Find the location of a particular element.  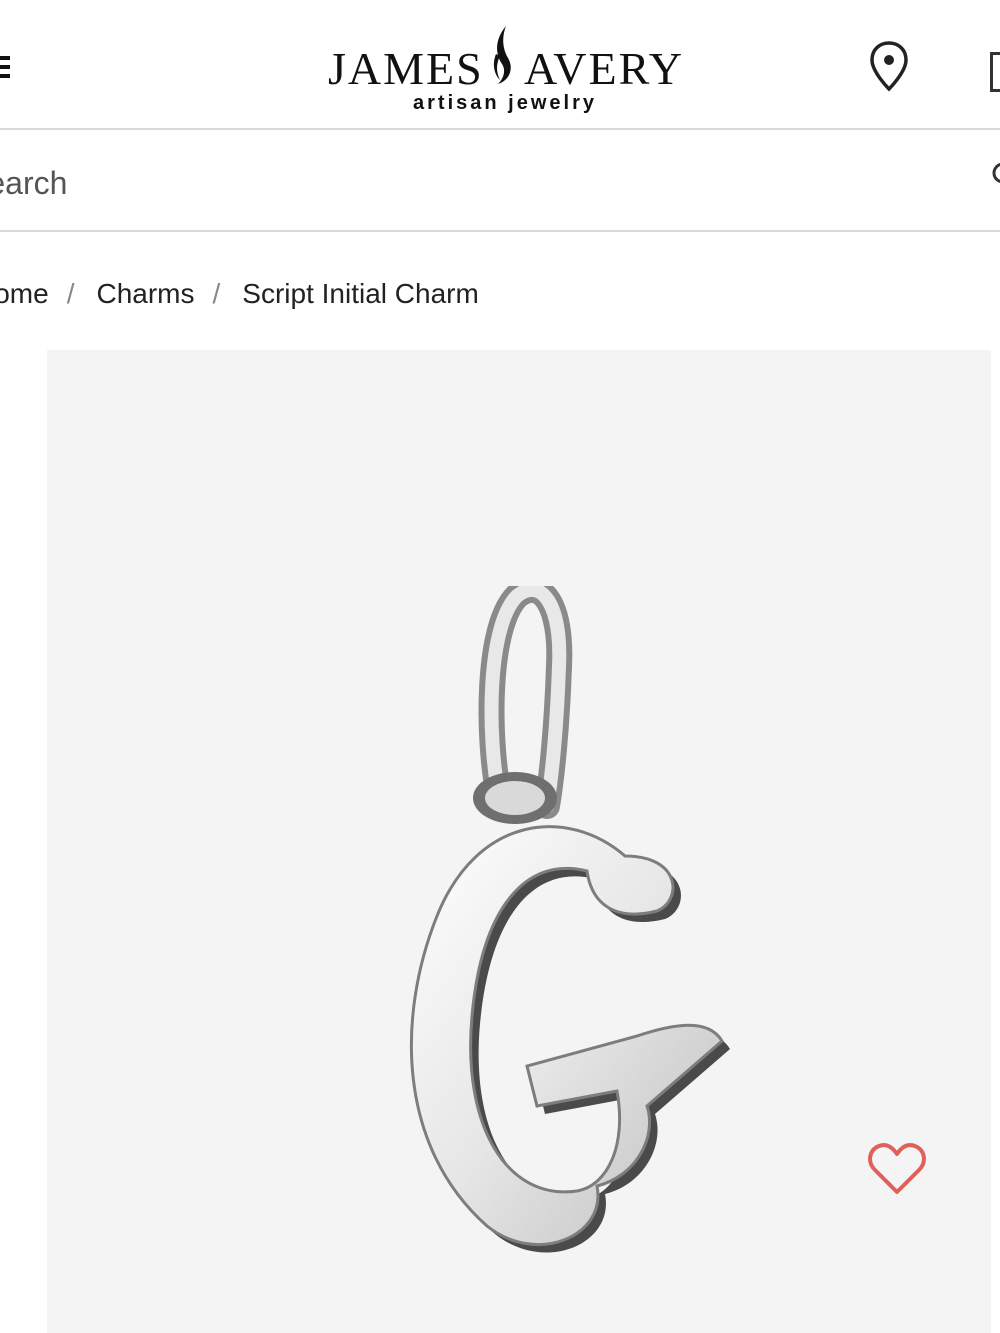

search-bar is located at coordinates (500, 183).